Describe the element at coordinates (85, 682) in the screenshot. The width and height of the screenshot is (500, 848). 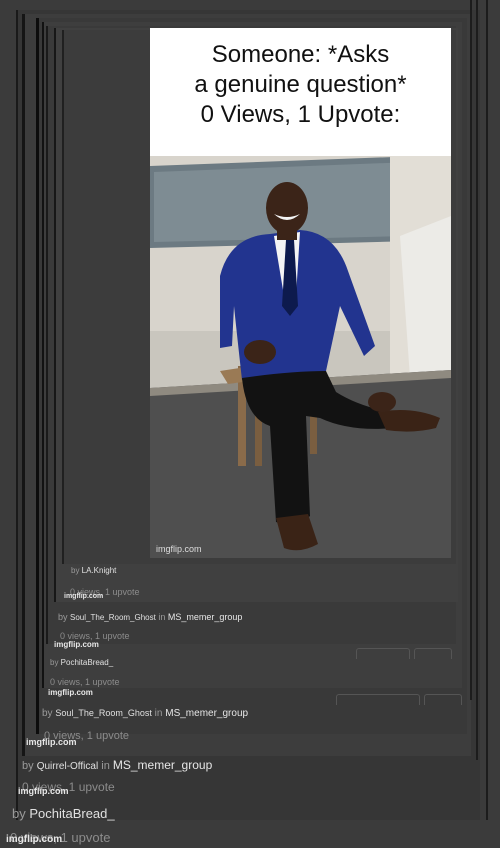
I see `view-count: 0 views, 1 upvote` at that location.